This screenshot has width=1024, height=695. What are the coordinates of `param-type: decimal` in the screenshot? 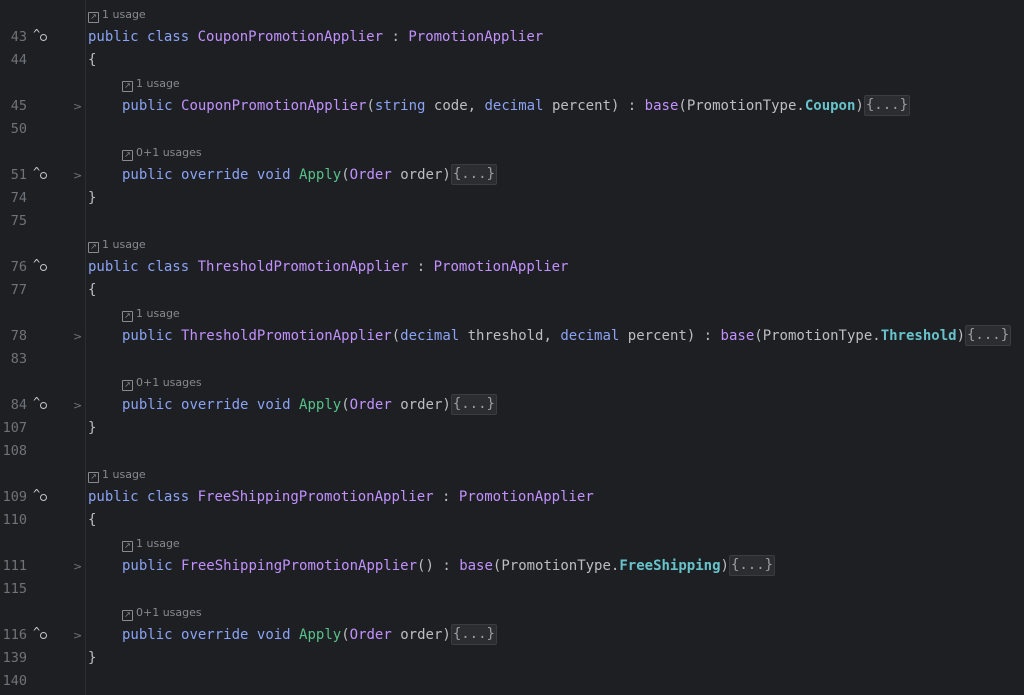 It's located at (514, 106).